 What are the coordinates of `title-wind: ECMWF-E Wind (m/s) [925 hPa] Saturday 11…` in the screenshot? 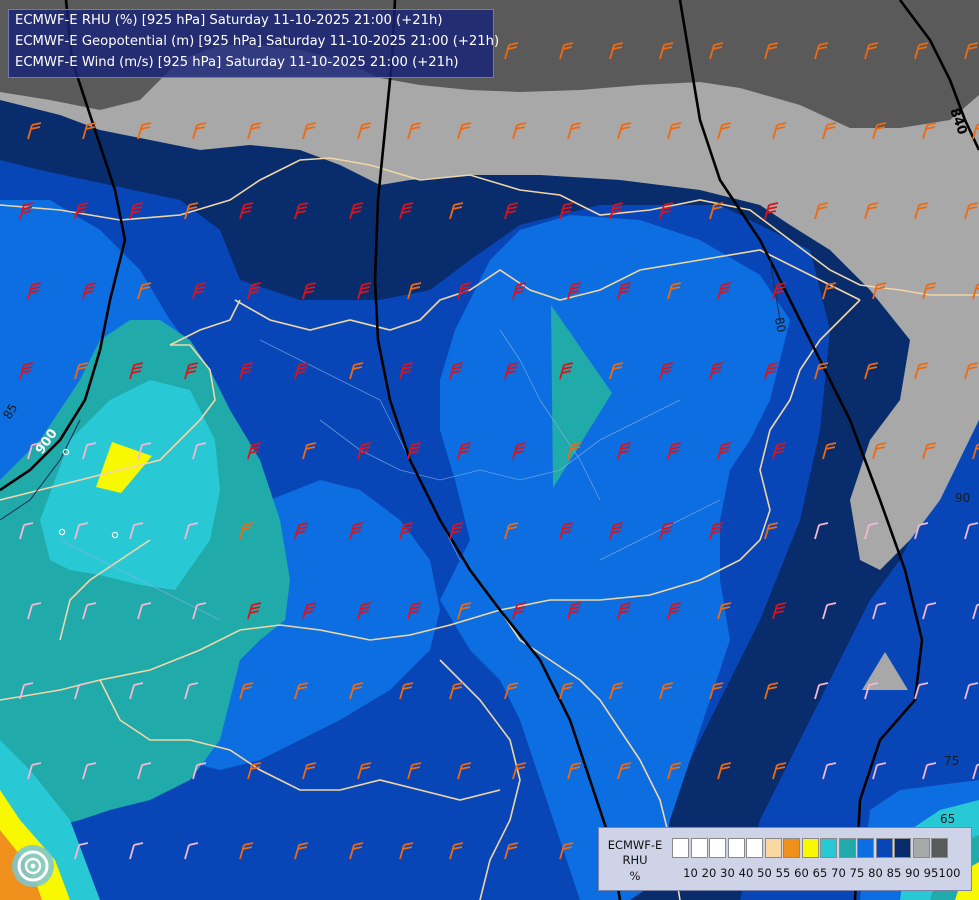 It's located at (237, 62).